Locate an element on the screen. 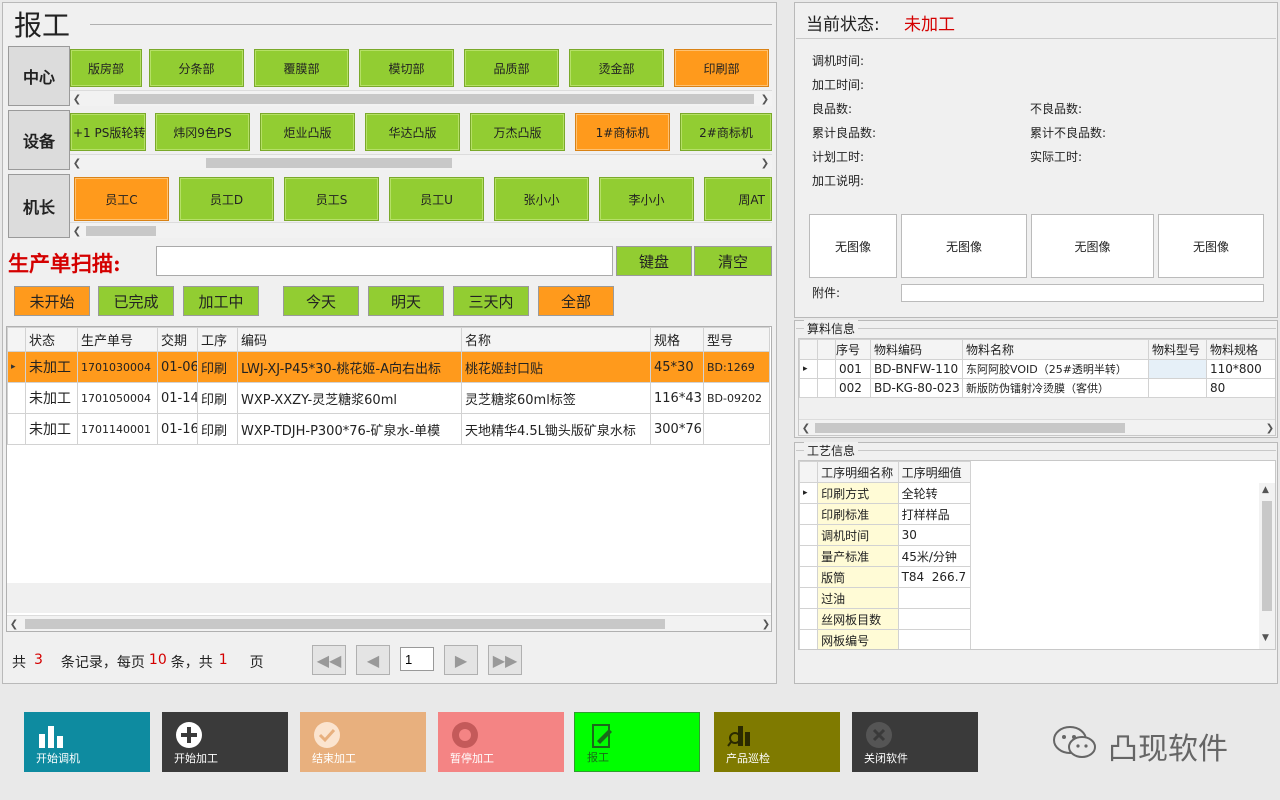 The width and height of the screenshot is (1280, 800). device-button: 炜冈9色PS is located at coordinates (202, 132).